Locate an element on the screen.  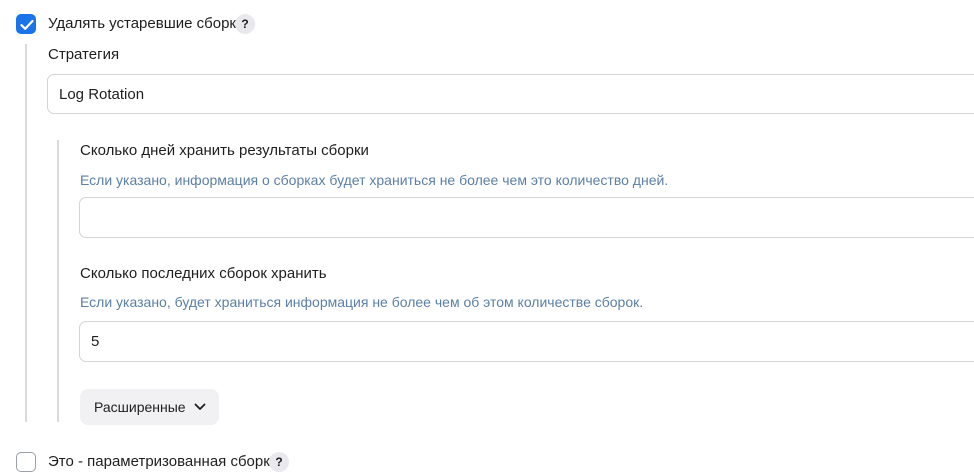
section-guide-bar is located at coordinates (26, 233).